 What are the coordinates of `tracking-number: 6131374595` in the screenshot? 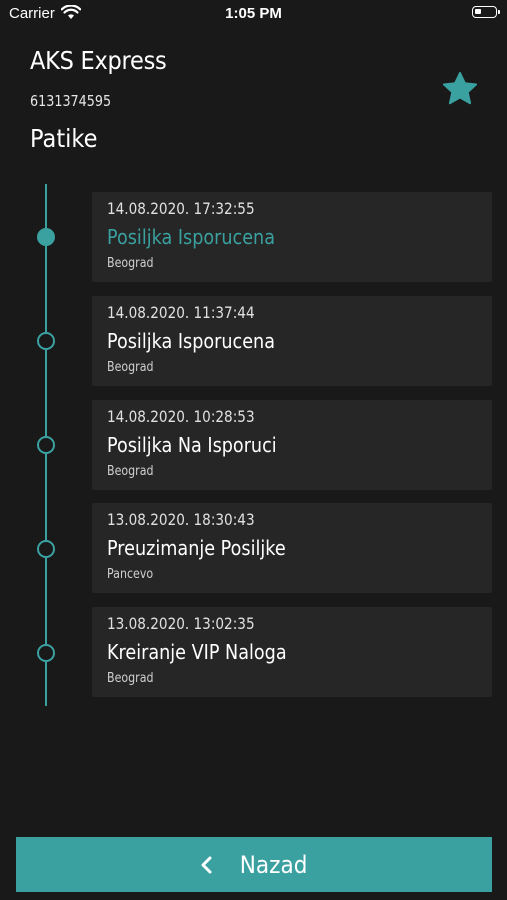 It's located at (71, 101).